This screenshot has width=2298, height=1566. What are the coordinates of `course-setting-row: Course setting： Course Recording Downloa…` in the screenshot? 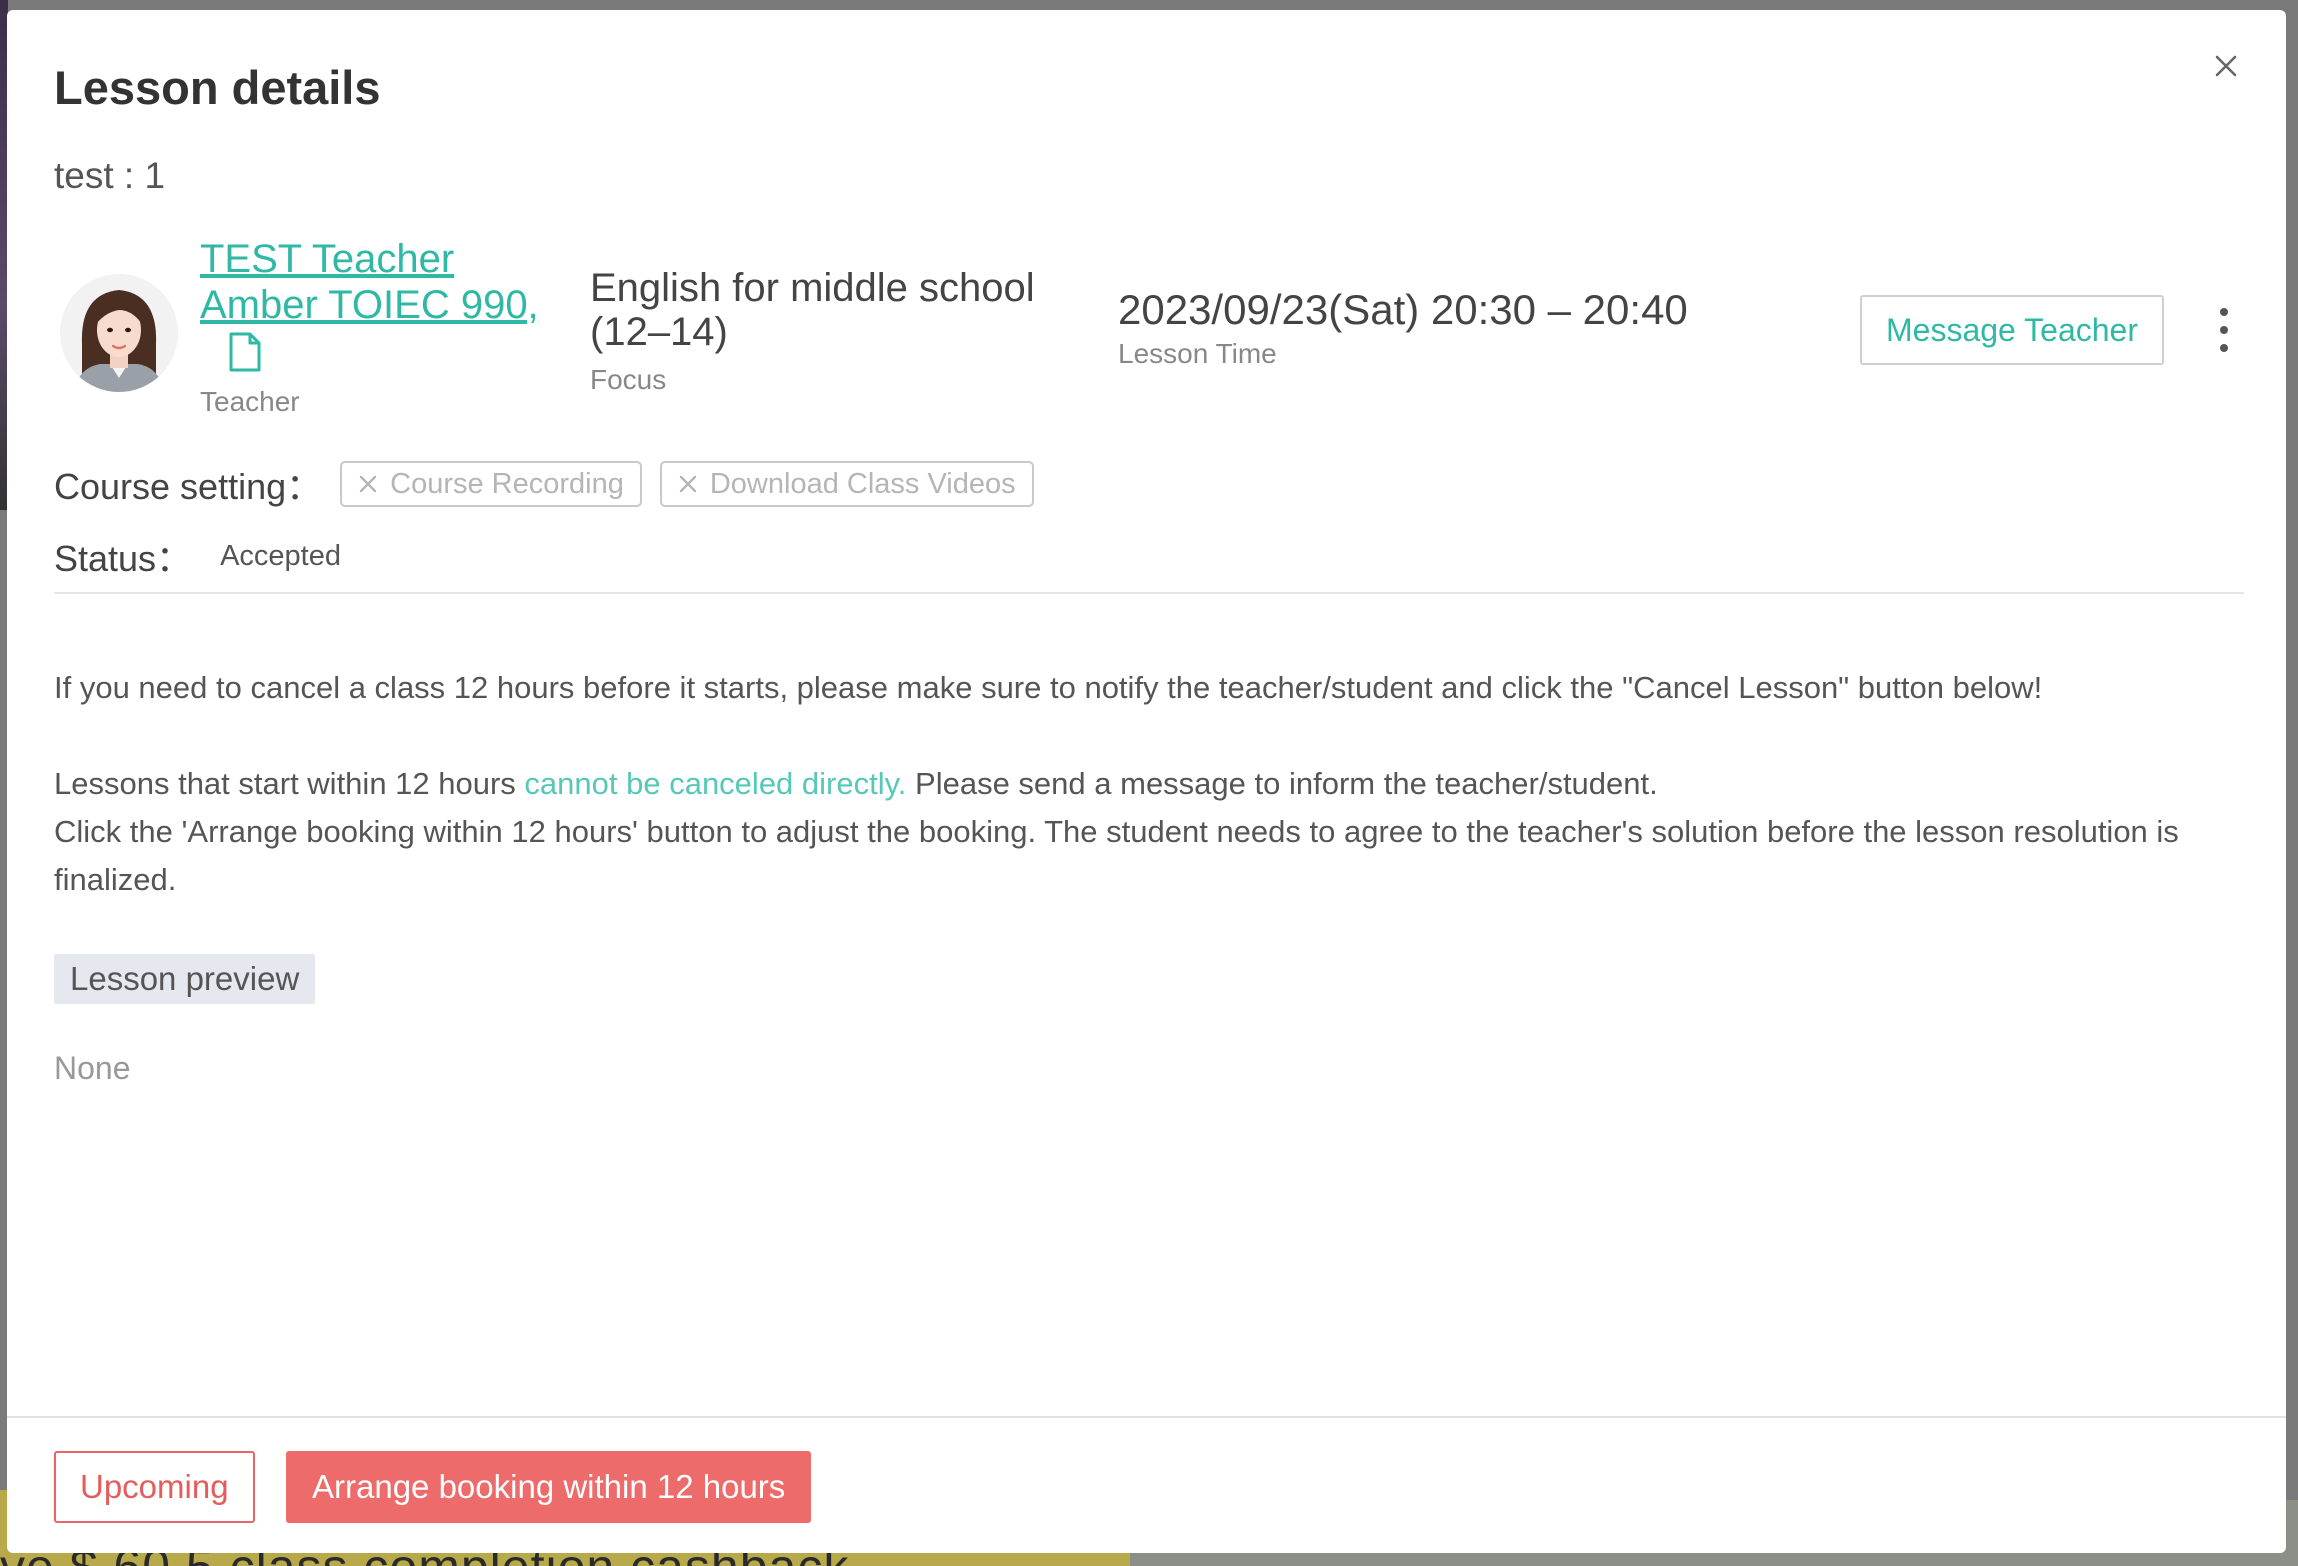 It's located at (544, 484).